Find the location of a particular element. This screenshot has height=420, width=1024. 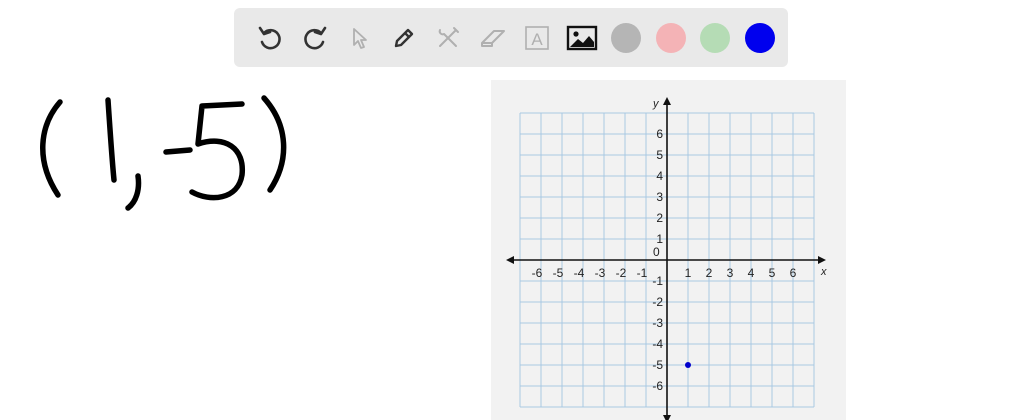

text-button: A is located at coordinates (537, 38).